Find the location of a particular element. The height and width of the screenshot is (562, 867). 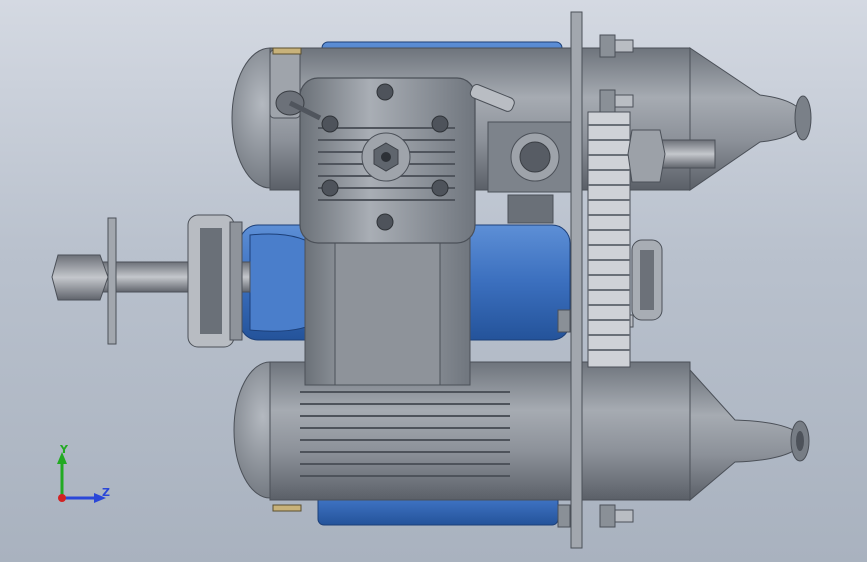

y-axis-label: Y is located at coordinates (64, 449).